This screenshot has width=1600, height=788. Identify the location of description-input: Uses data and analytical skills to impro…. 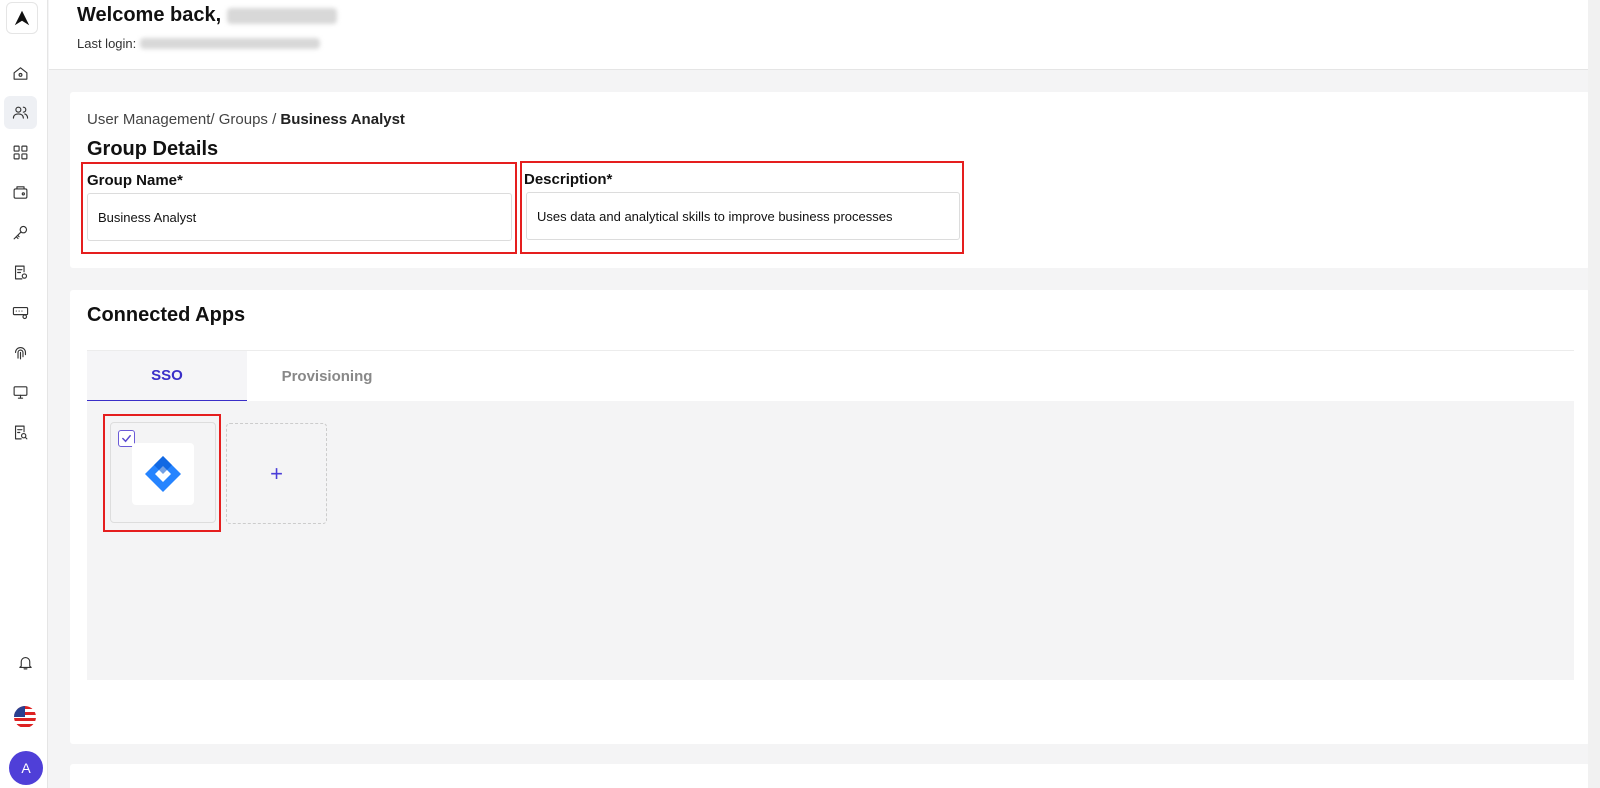
(743, 216).